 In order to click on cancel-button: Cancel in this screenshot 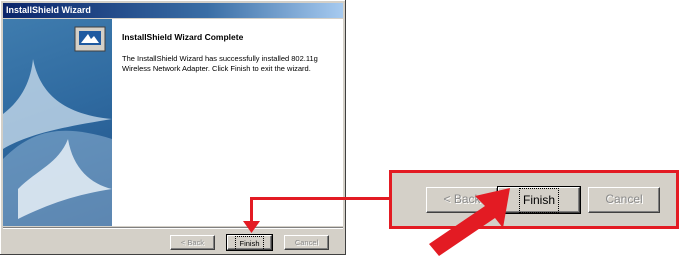, I will do `click(306, 242)`.